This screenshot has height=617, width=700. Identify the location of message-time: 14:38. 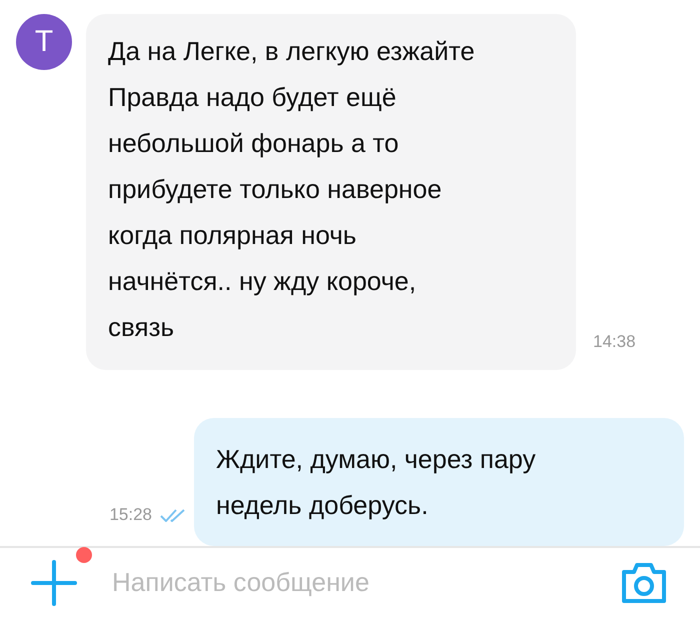
(614, 342).